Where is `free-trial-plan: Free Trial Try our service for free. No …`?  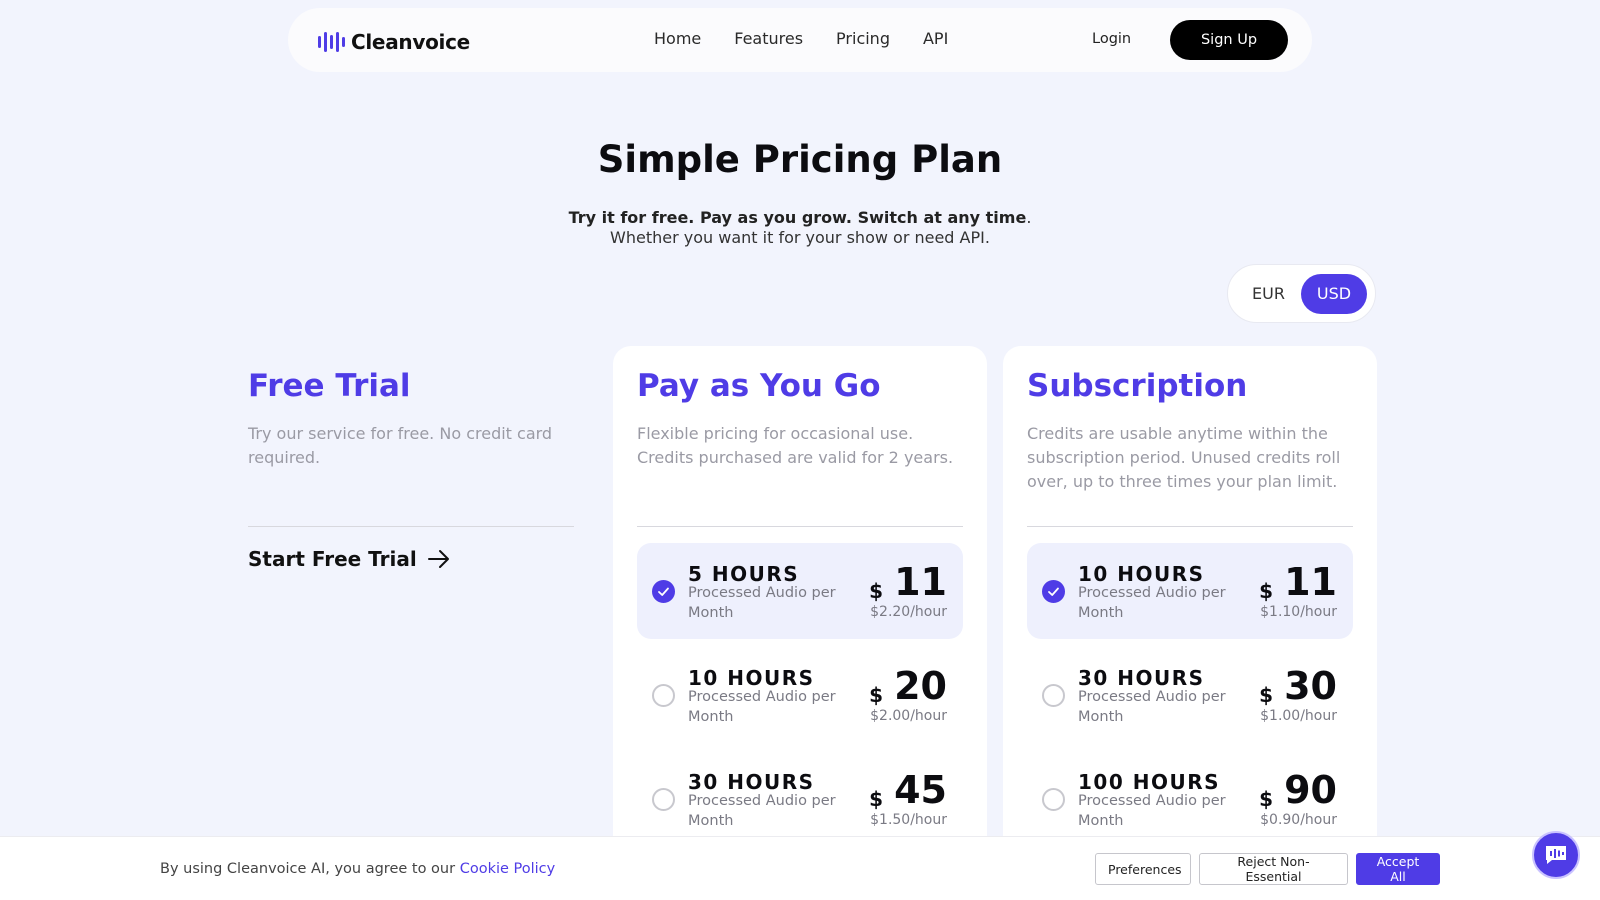
free-trial-plan: Free Trial Try our service for free. No … is located at coordinates (411, 458).